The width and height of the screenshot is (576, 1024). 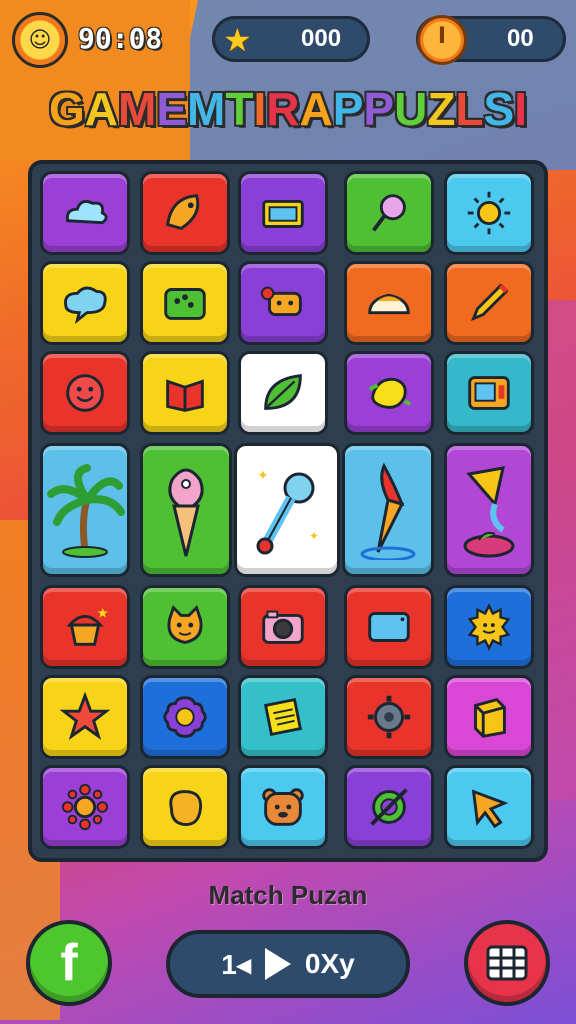 I want to click on play-left-label: 1◂, so click(x=236, y=964).